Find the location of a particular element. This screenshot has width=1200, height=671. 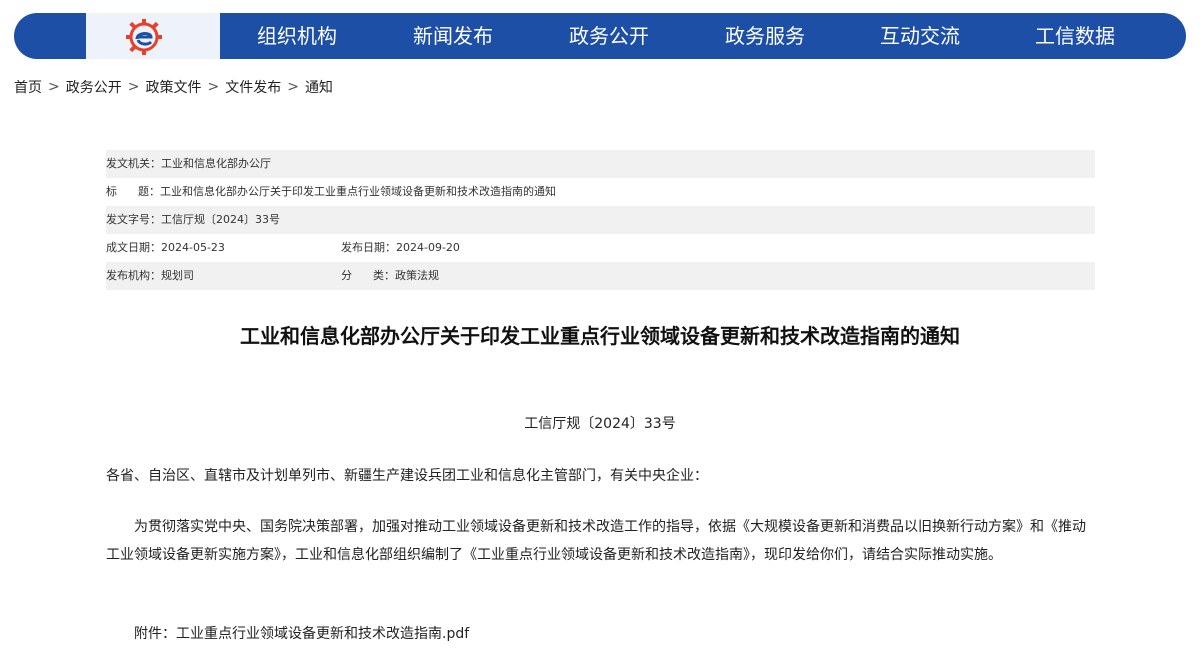

article-attachment: 附件：工业重点行业领域设备更新和技术改造指南.pdf is located at coordinates (615, 634).